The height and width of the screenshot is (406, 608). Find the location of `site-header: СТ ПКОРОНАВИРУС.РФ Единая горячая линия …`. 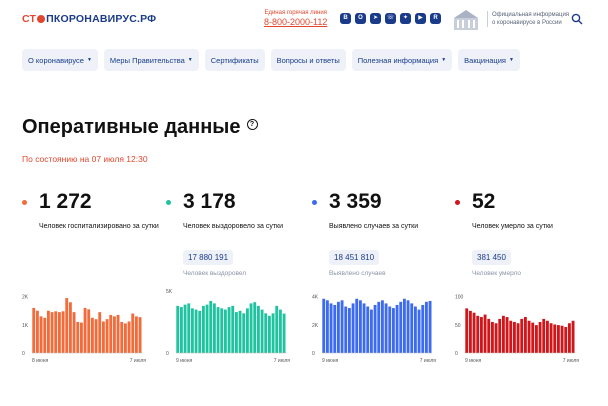

site-header: СТ ПКОРОНАВИРУС.РФ Единая горячая линия … is located at coordinates (304, 19).